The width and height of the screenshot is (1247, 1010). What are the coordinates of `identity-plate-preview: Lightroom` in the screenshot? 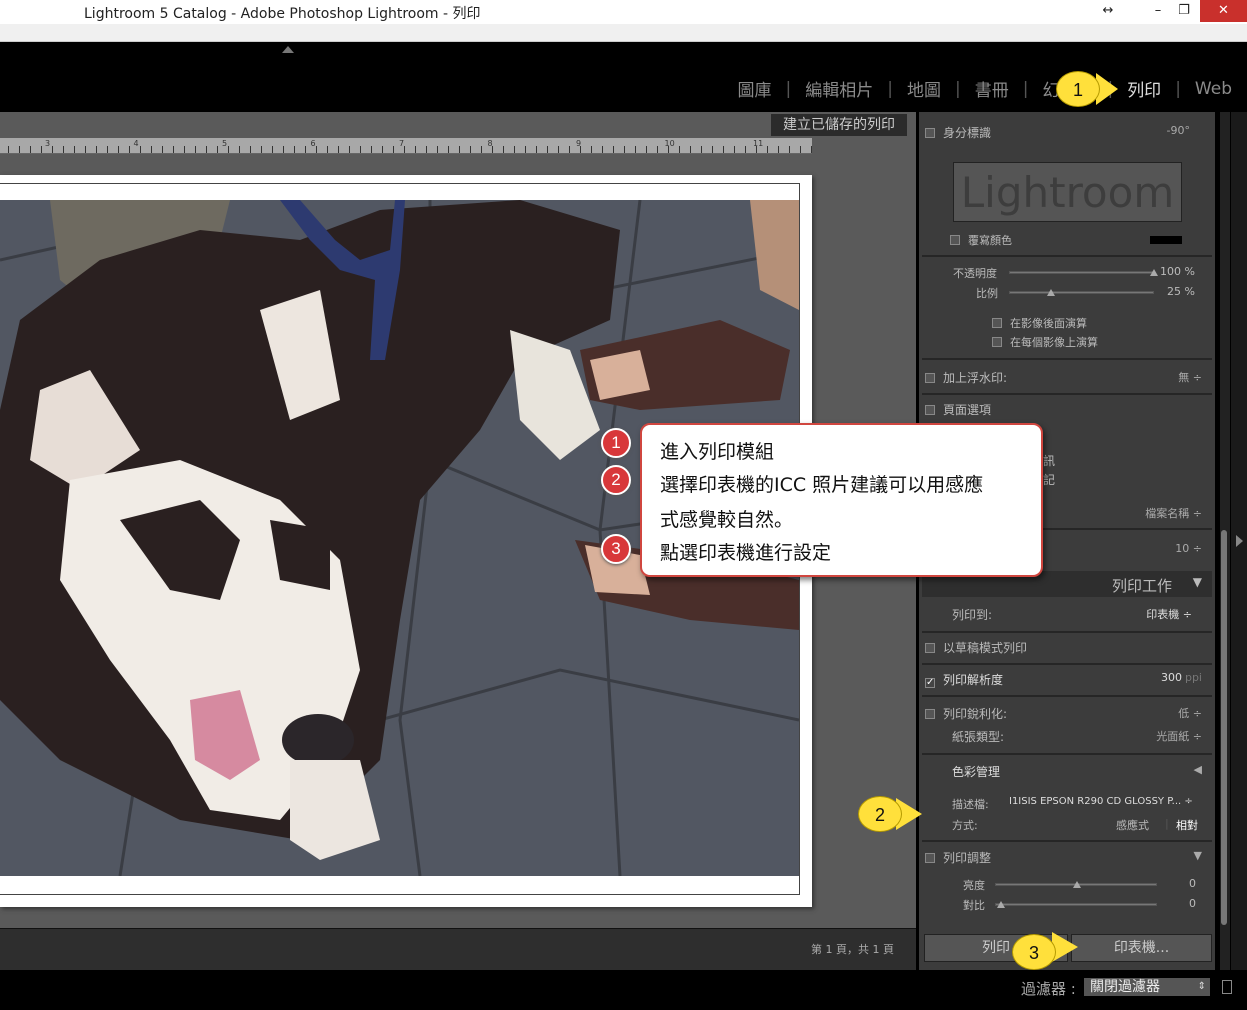 It's located at (1067, 192).